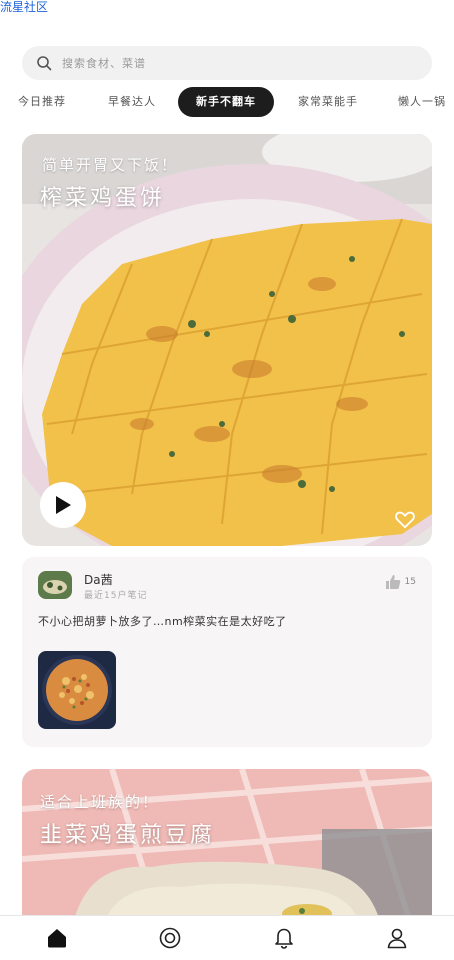  What do you see at coordinates (44, 63) in the screenshot?
I see `search-icon` at bounding box center [44, 63].